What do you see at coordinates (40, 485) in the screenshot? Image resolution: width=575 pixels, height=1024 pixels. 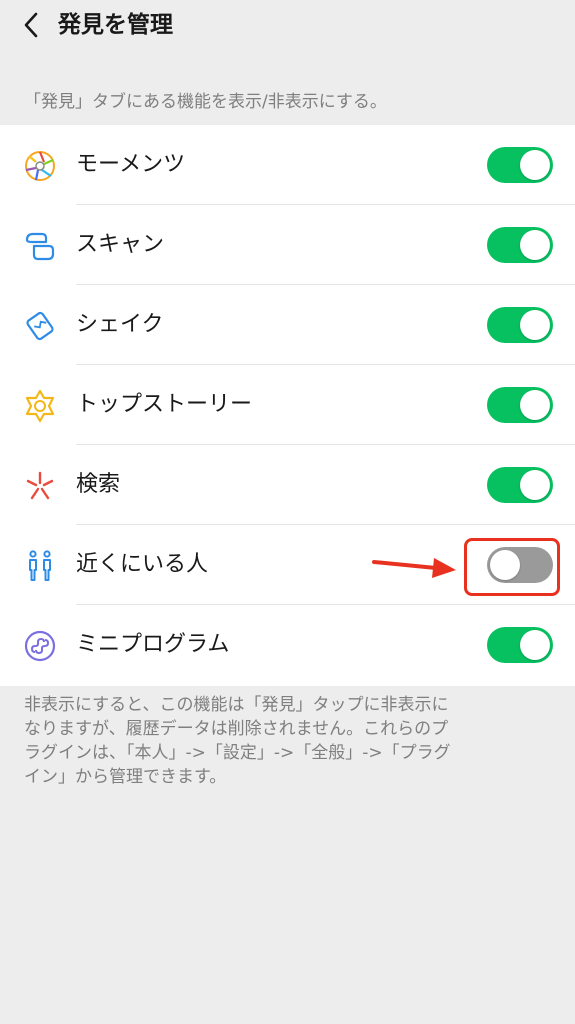 I see `search-icon` at bounding box center [40, 485].